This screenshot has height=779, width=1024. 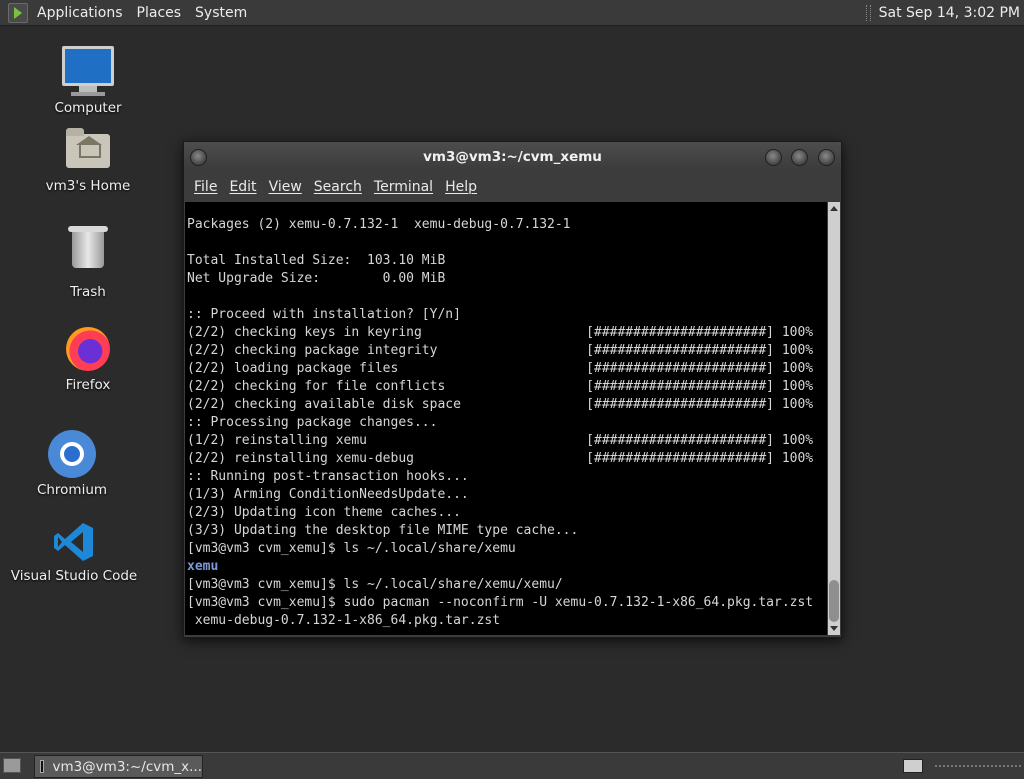 I want to click on terminal-icon, so click(x=42, y=766).